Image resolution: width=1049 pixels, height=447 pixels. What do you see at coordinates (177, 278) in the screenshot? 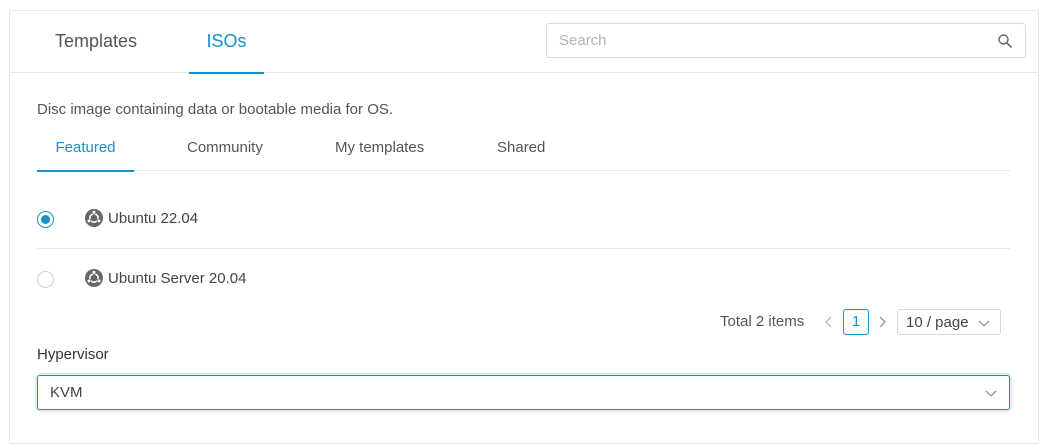
I see `iso-option-label: Ubuntu Server 20.04` at bounding box center [177, 278].